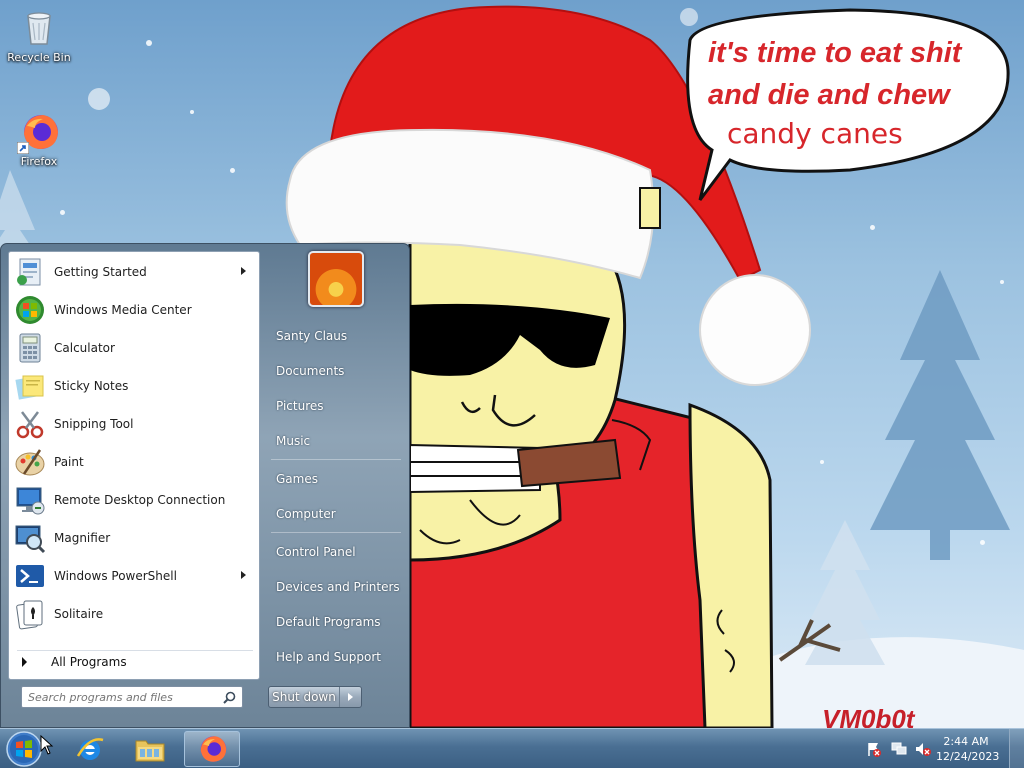 The width and height of the screenshot is (1024, 771). I want to click on network-icon, so click(899, 749).